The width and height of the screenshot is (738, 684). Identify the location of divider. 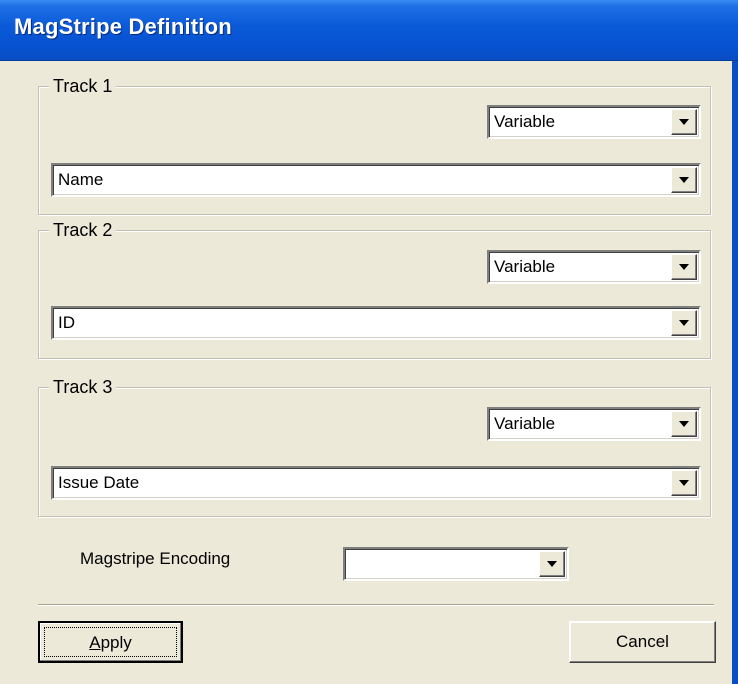
(376, 605).